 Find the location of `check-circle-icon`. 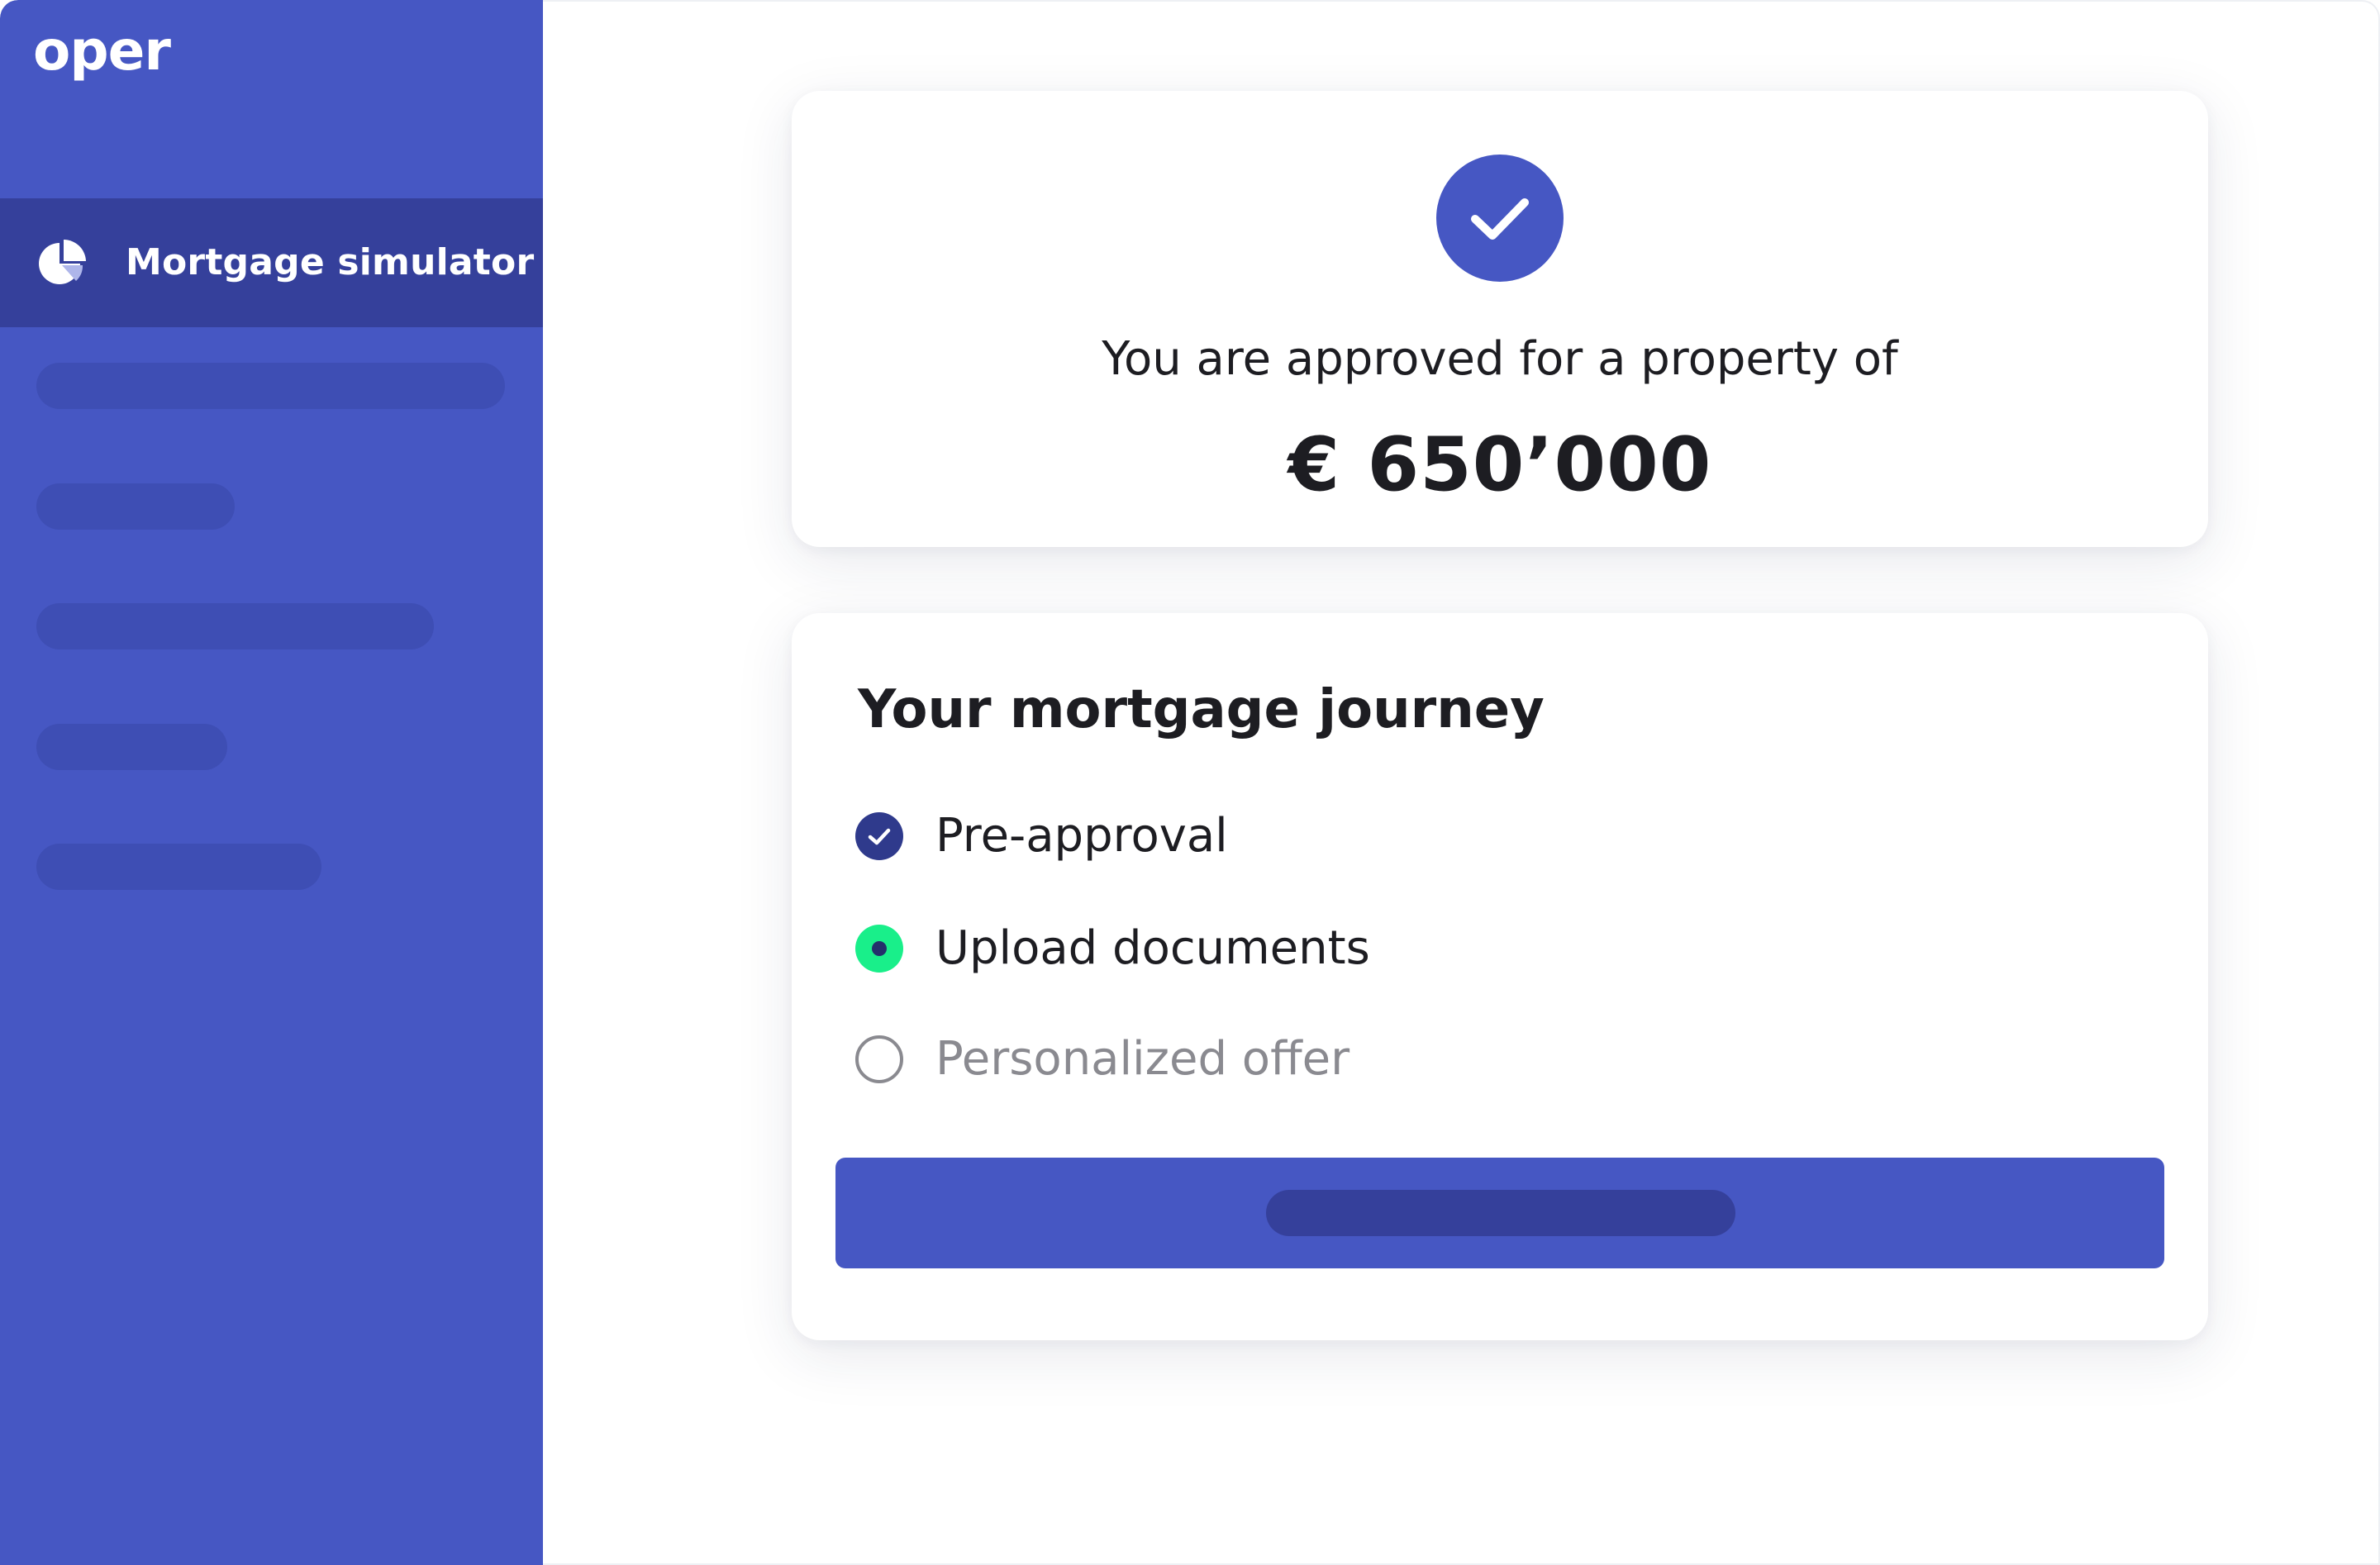

check-circle-icon is located at coordinates (879, 836).